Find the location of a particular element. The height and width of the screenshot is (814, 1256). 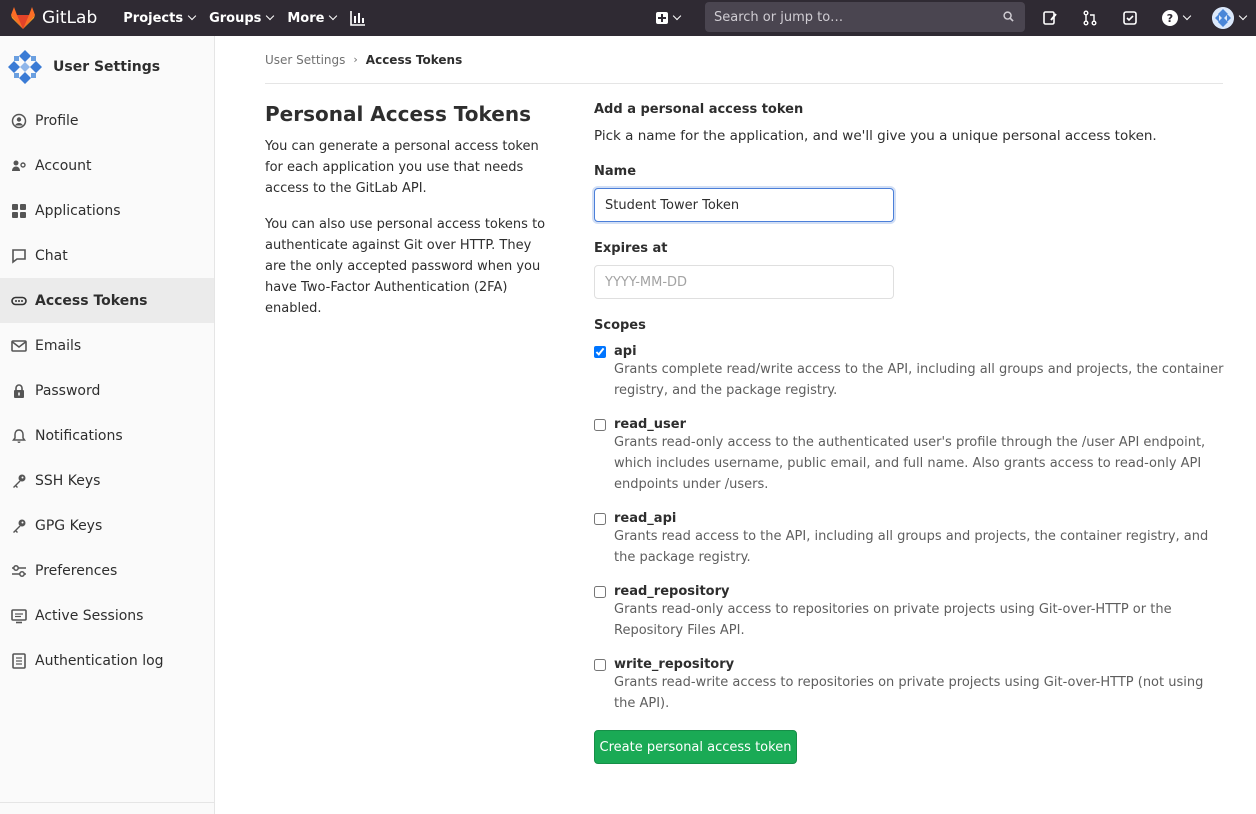

breadcrumb-current: Access Tokens is located at coordinates (414, 60).